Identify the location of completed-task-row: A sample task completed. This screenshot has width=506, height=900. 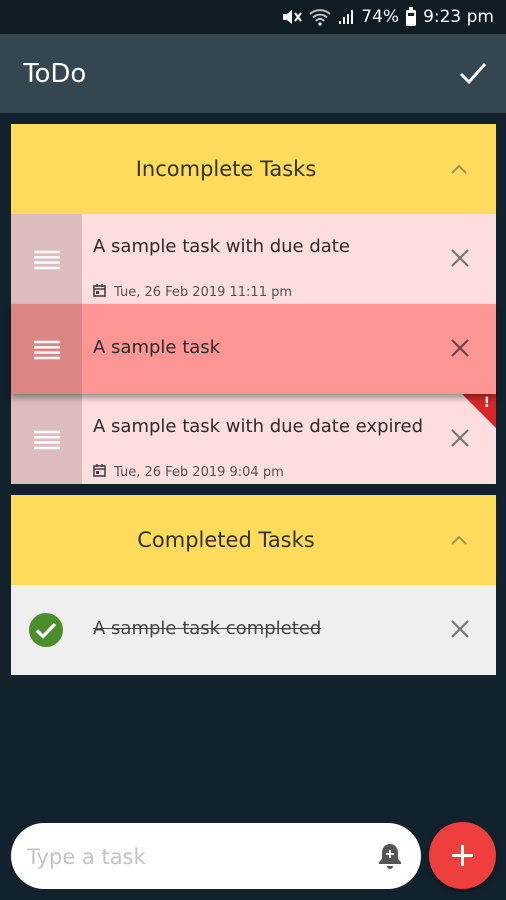
(253, 630).